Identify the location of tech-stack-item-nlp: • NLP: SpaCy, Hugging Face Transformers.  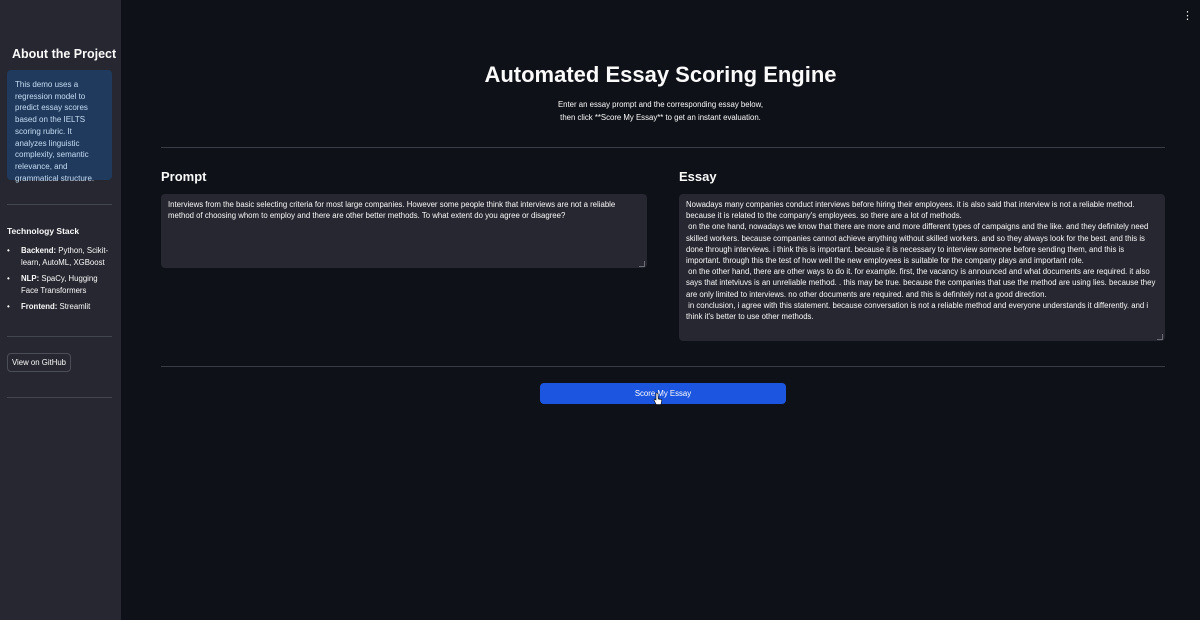
(61, 284).